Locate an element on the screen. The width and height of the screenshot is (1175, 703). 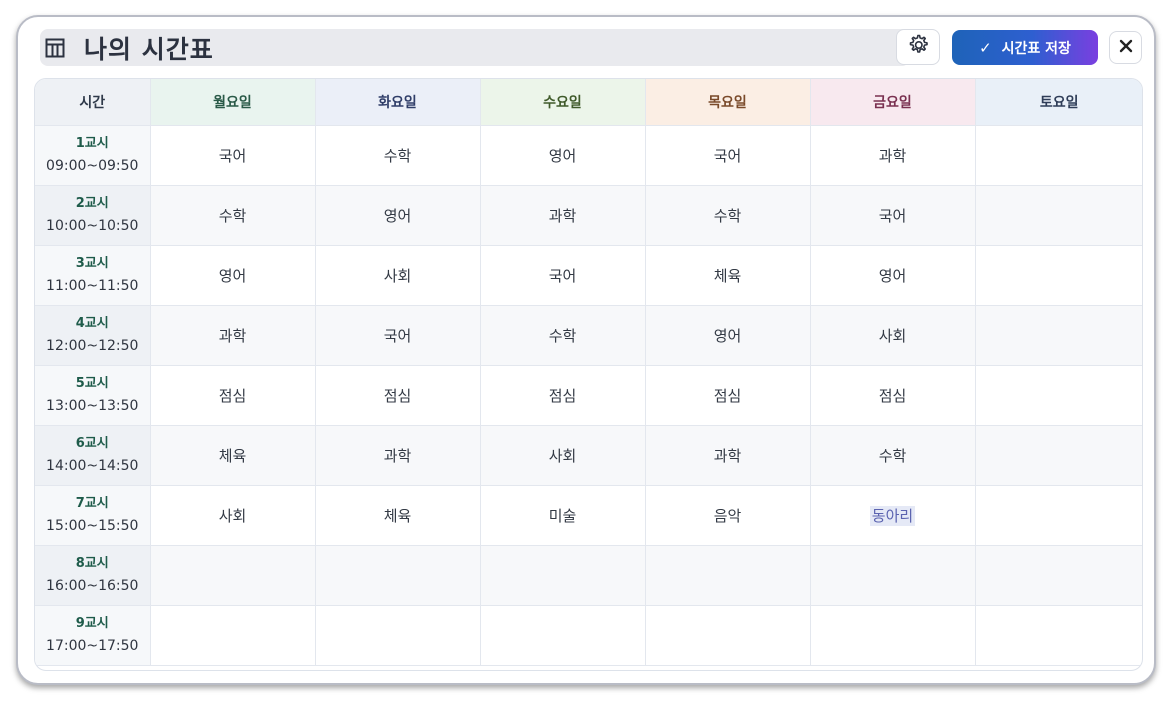
period-label: 5교시 is located at coordinates (92, 383).